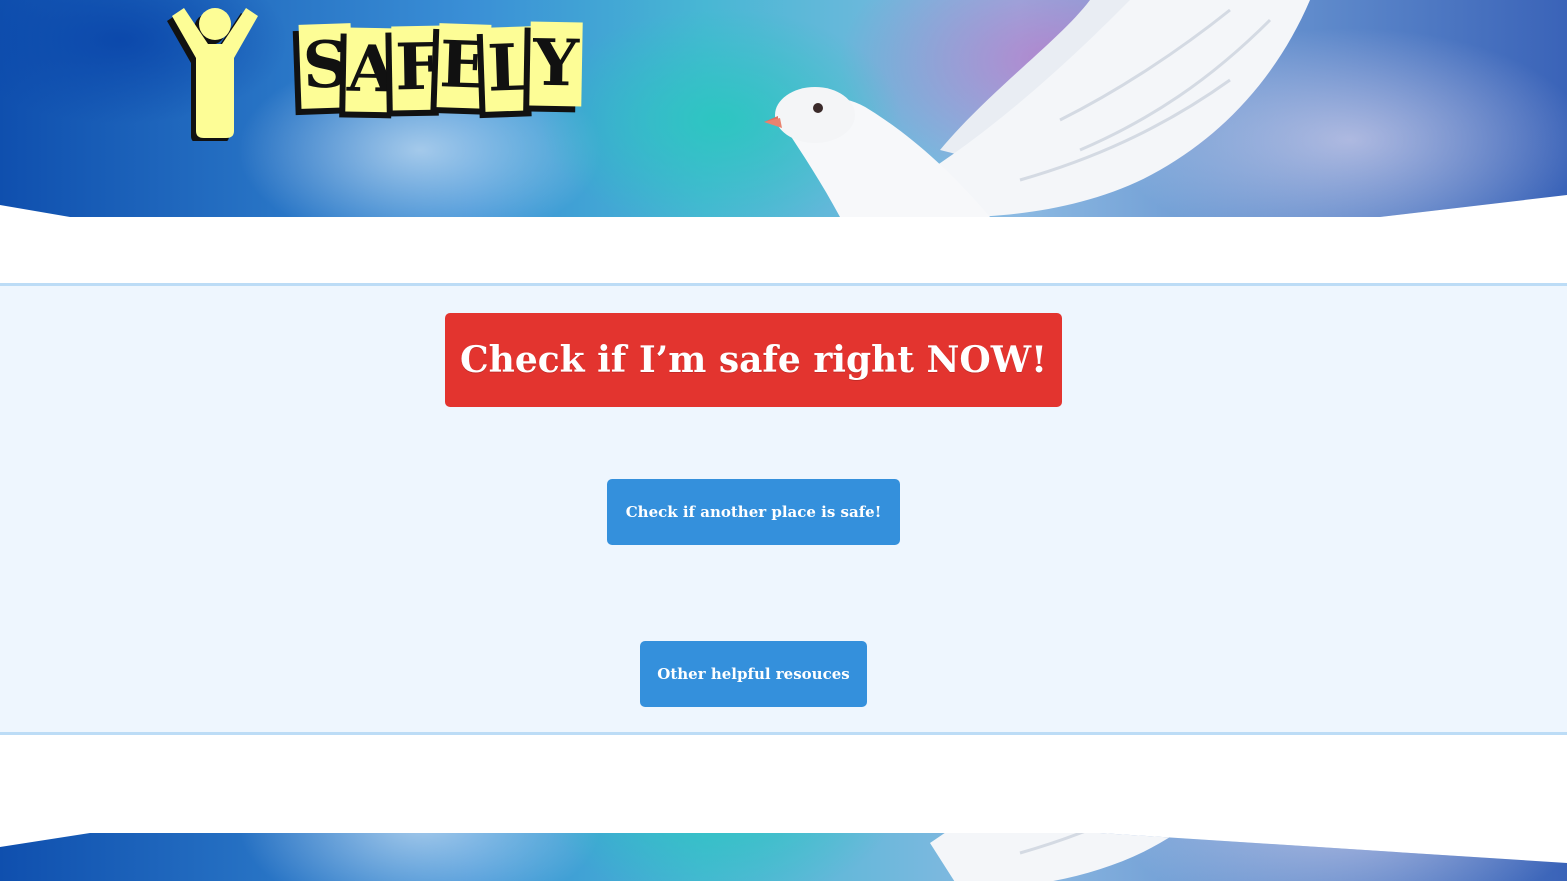 The height and width of the screenshot is (881, 1567). Describe the element at coordinates (440, 67) in the screenshot. I see `logo-wordmark: S A F E L Y` at that location.